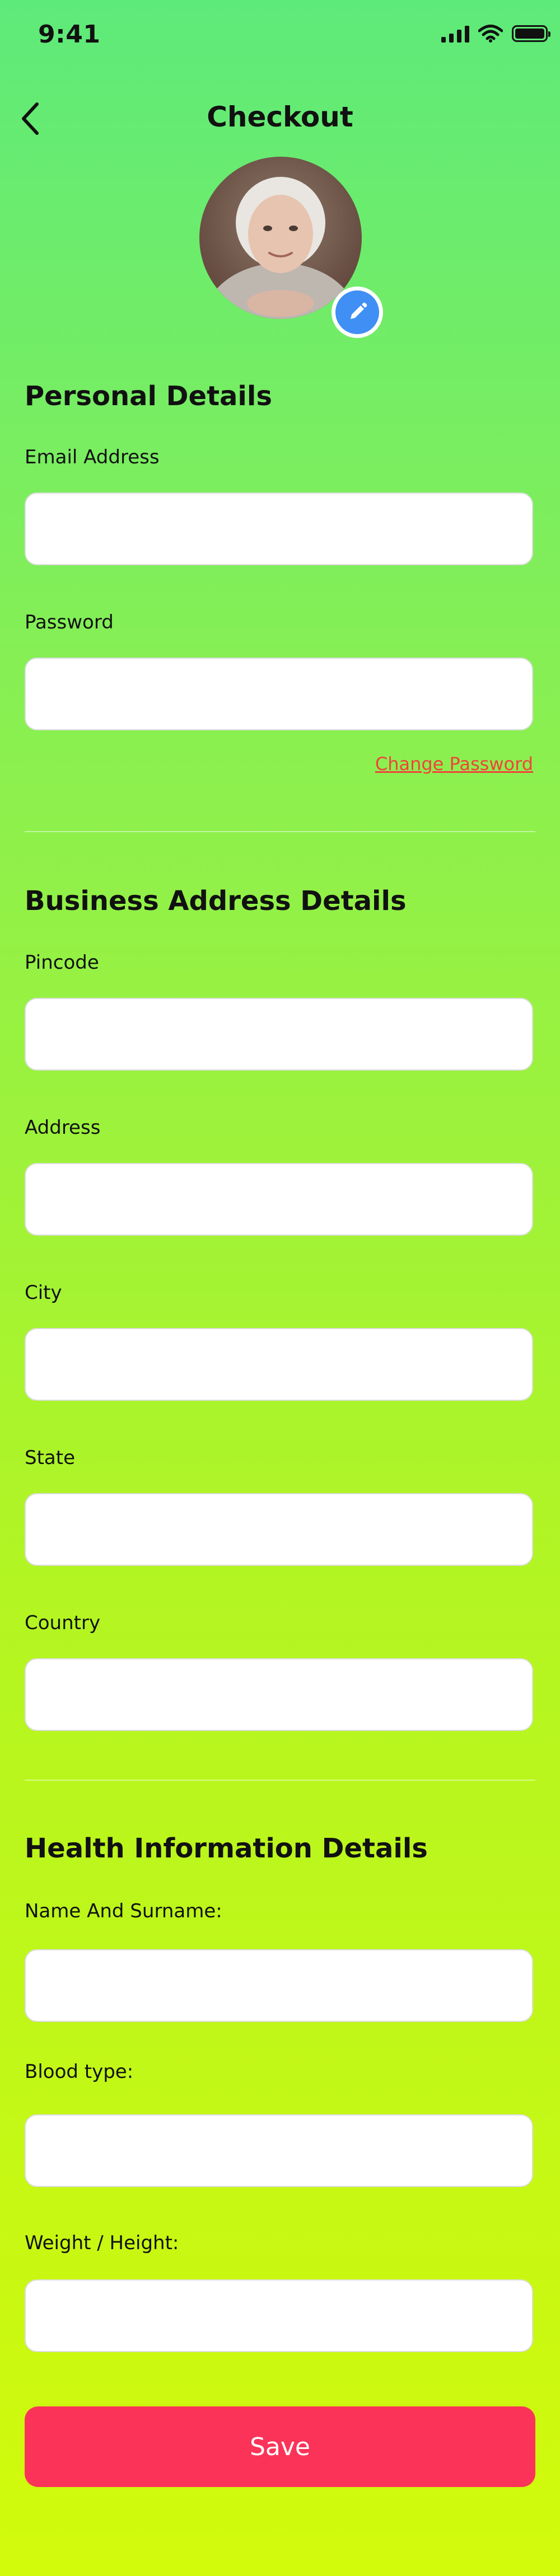 This screenshot has height=2576, width=560. I want to click on country-label: Country, so click(63, 1623).